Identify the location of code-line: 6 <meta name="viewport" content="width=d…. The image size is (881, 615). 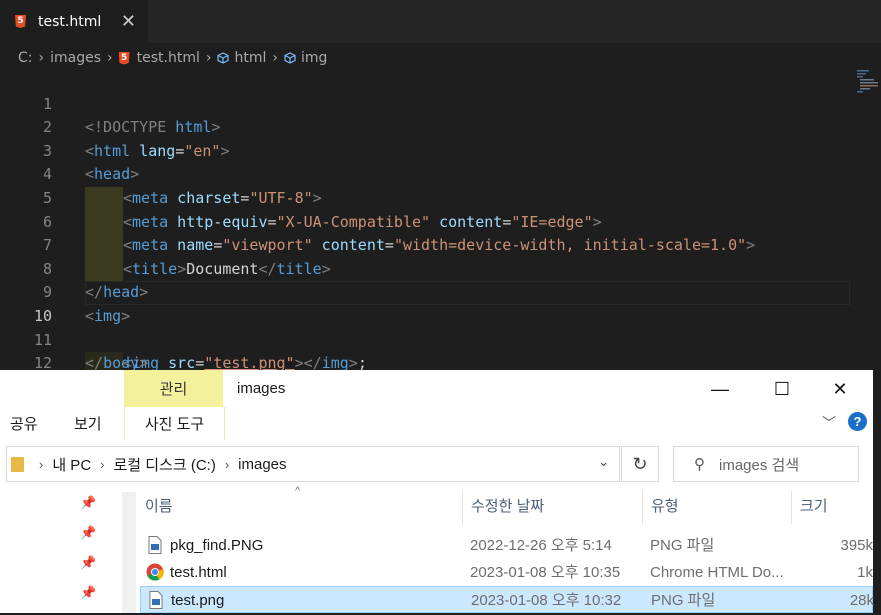
(440, 222).